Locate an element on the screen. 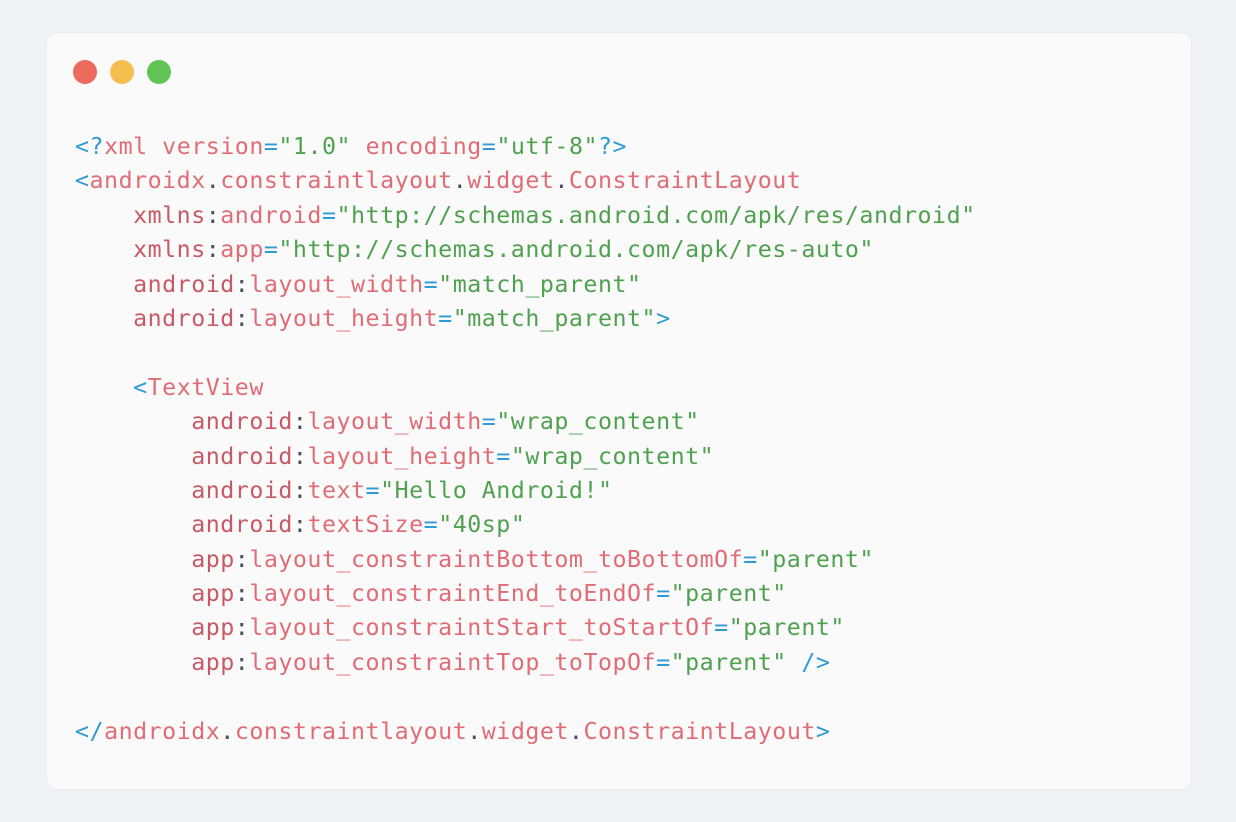 This screenshot has height=822, width=1236. close-button is located at coordinates (85, 72).